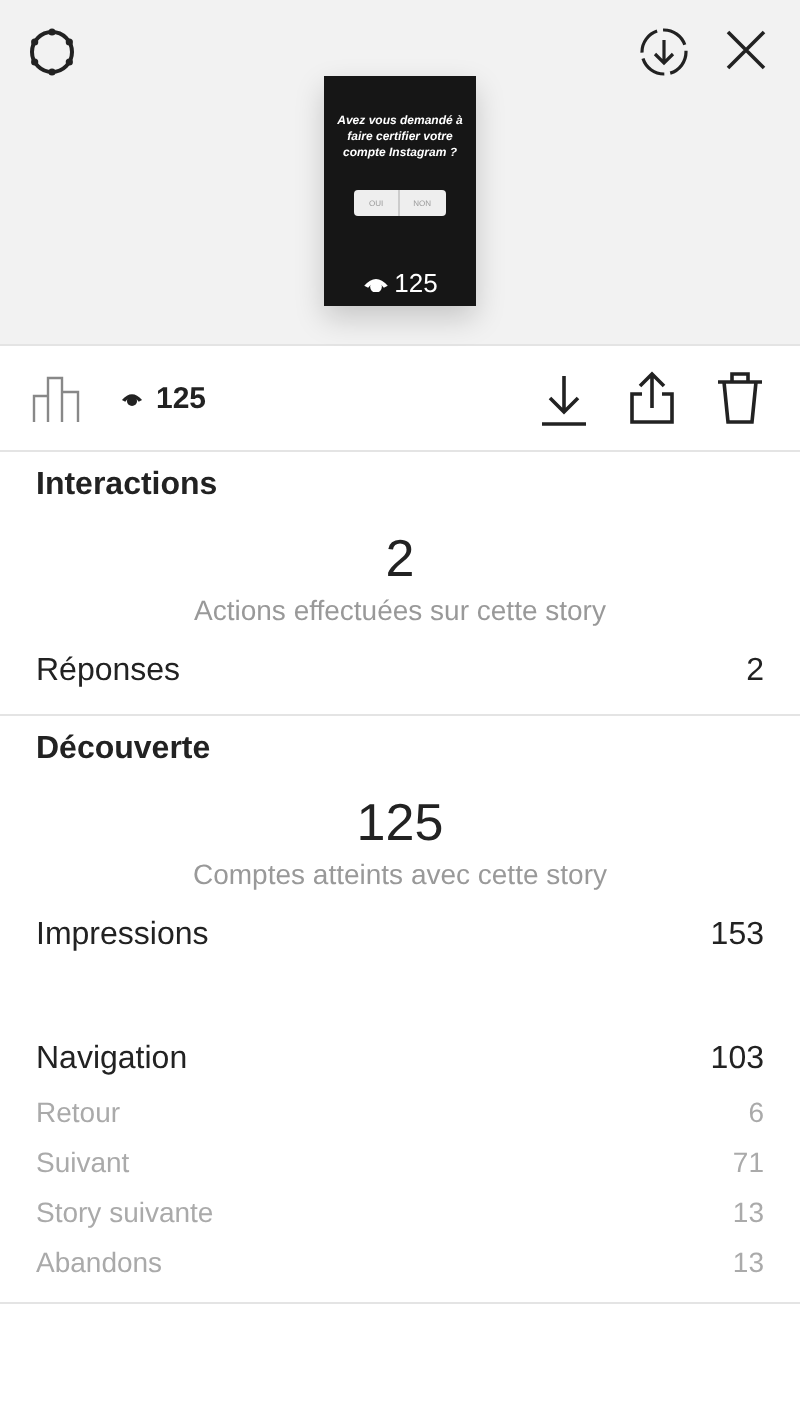 The width and height of the screenshot is (800, 1422). Describe the element at coordinates (755, 672) in the screenshot. I see `metric-value: 2` at that location.